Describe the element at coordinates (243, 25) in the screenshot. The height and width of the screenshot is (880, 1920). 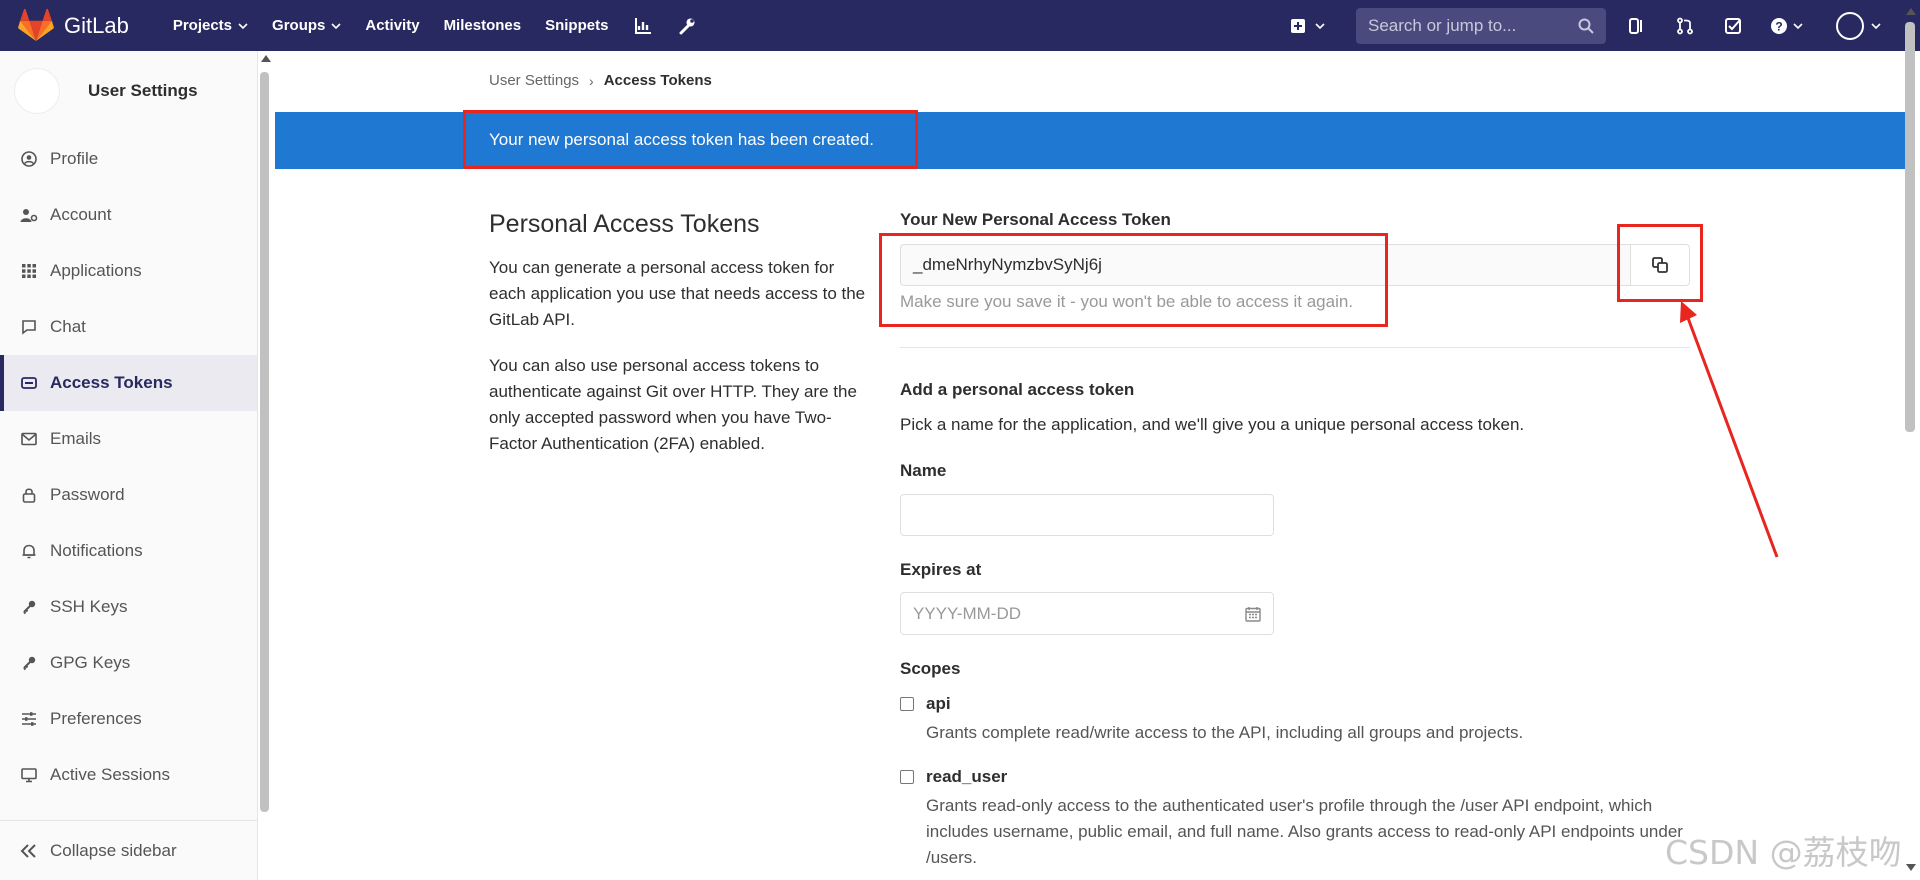
I see `chevron-down-icon` at that location.